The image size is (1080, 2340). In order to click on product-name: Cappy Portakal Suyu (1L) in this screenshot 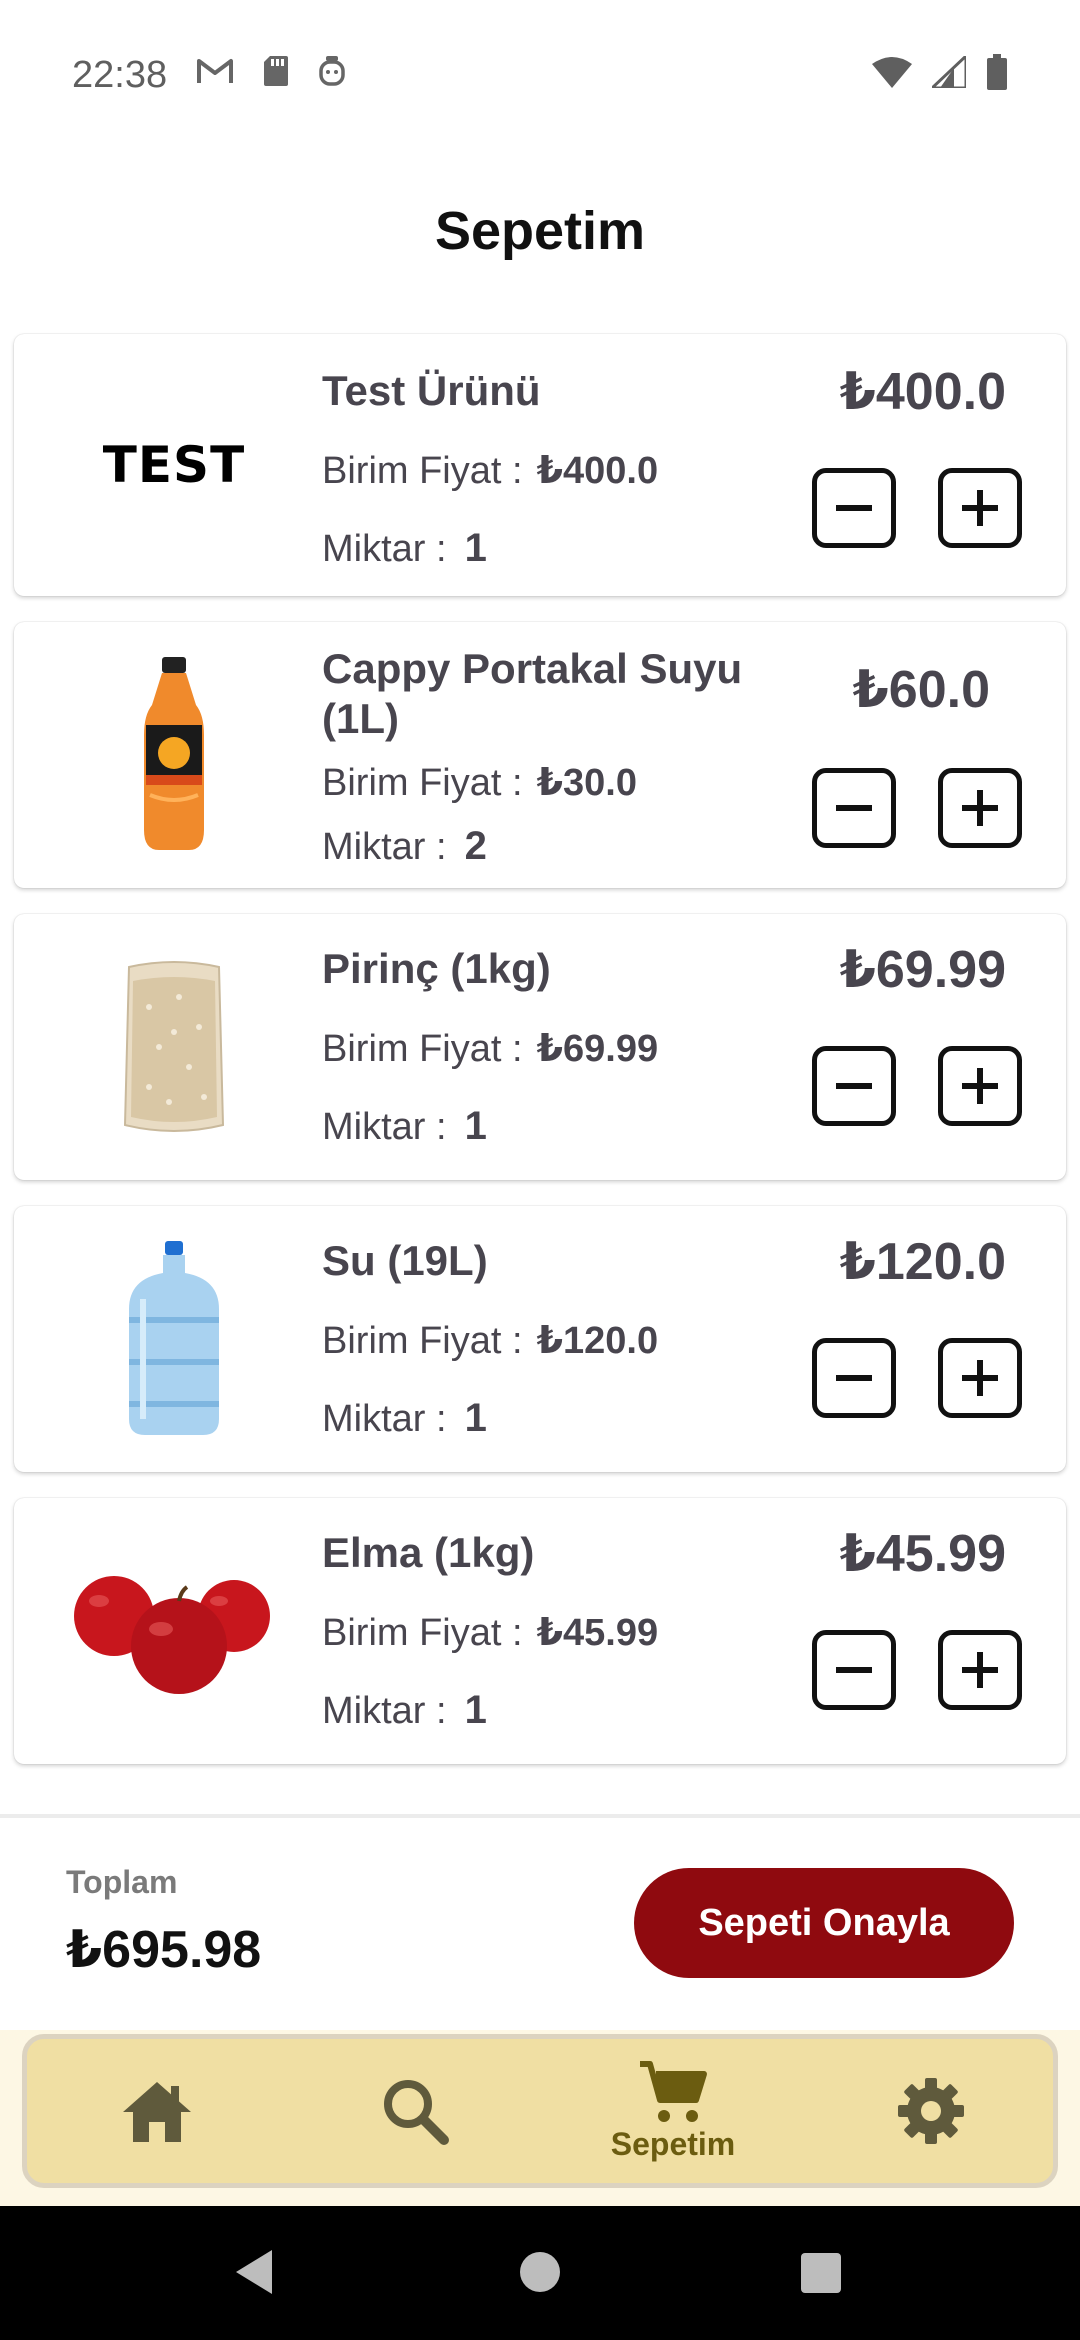, I will do `click(532, 693)`.